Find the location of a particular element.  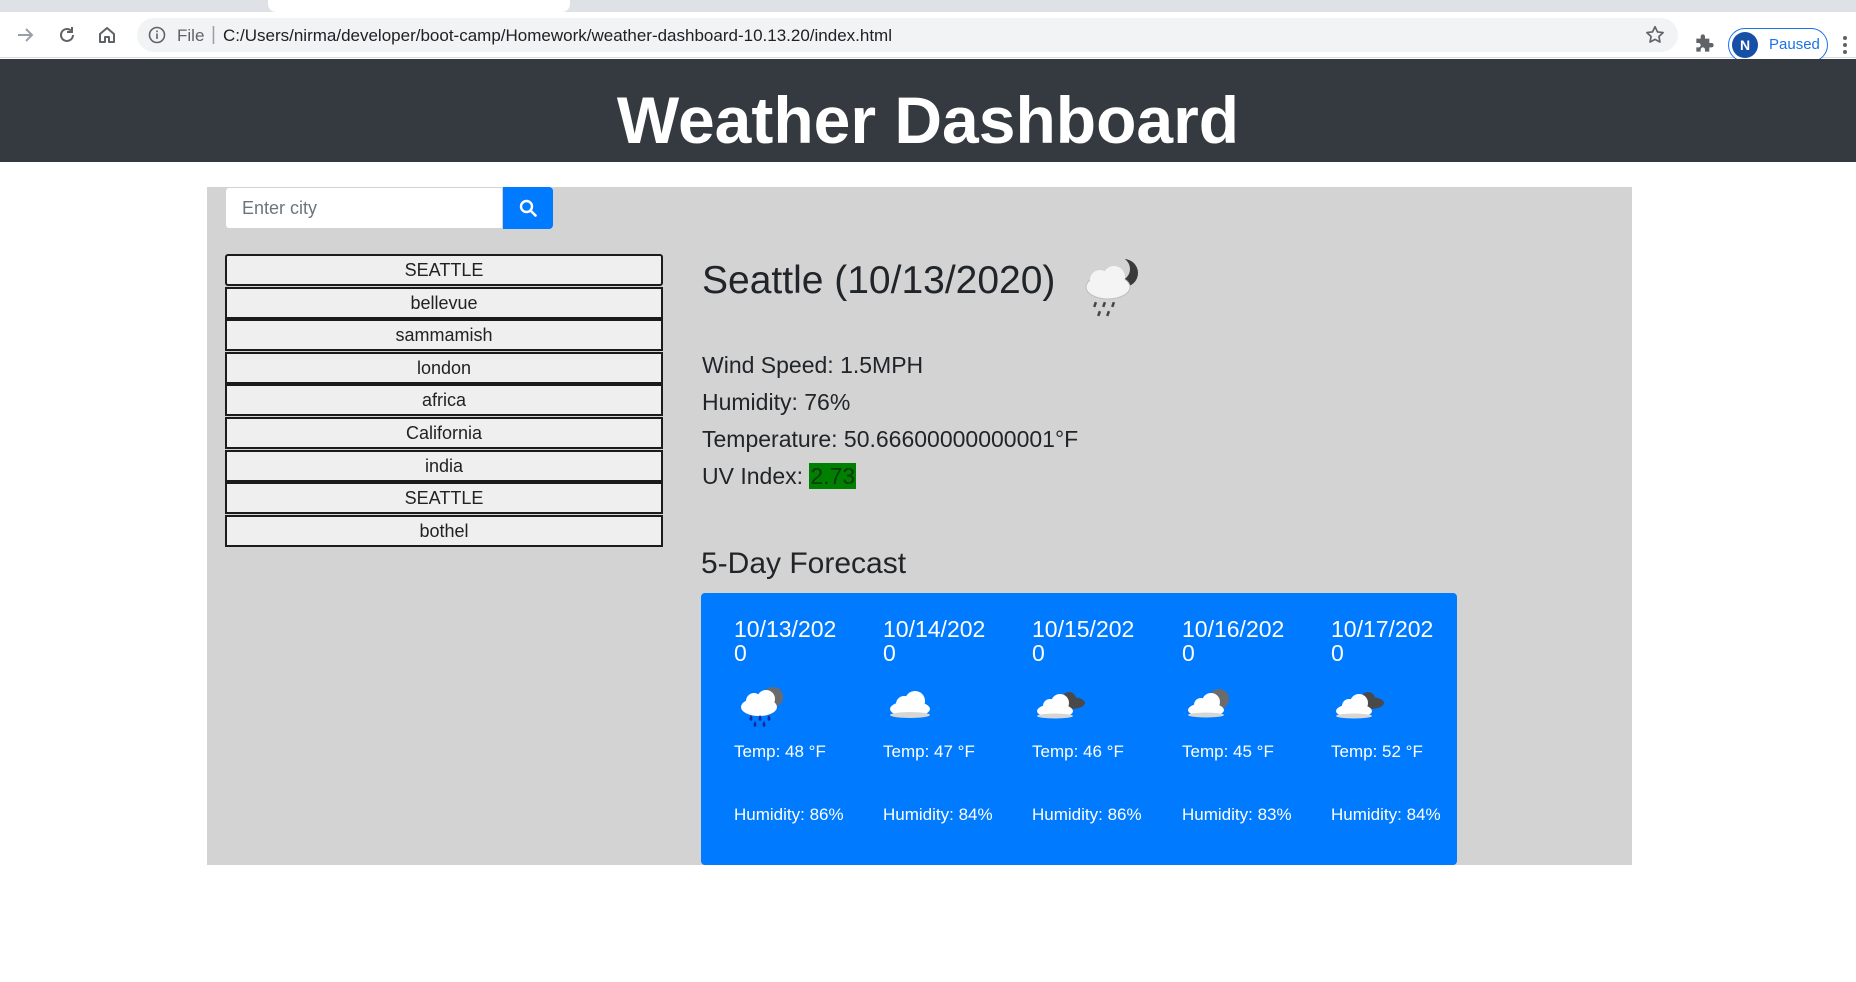

forecast-date: 10/14/2020 is located at coordinates (934, 641).